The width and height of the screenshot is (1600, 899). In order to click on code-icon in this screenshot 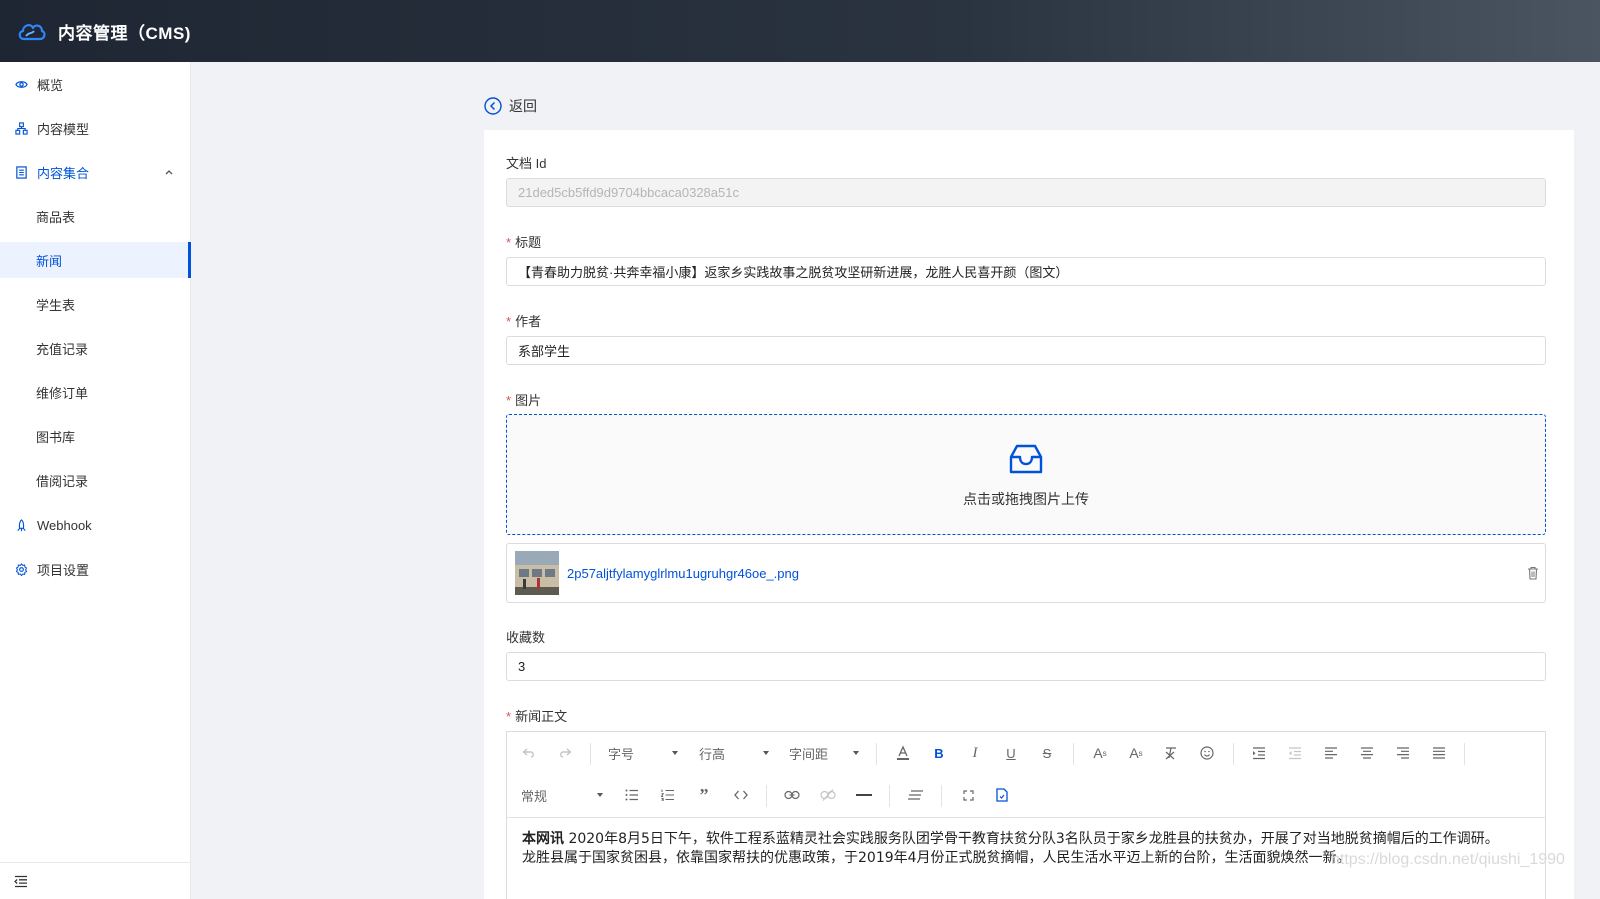, I will do `click(741, 795)`.